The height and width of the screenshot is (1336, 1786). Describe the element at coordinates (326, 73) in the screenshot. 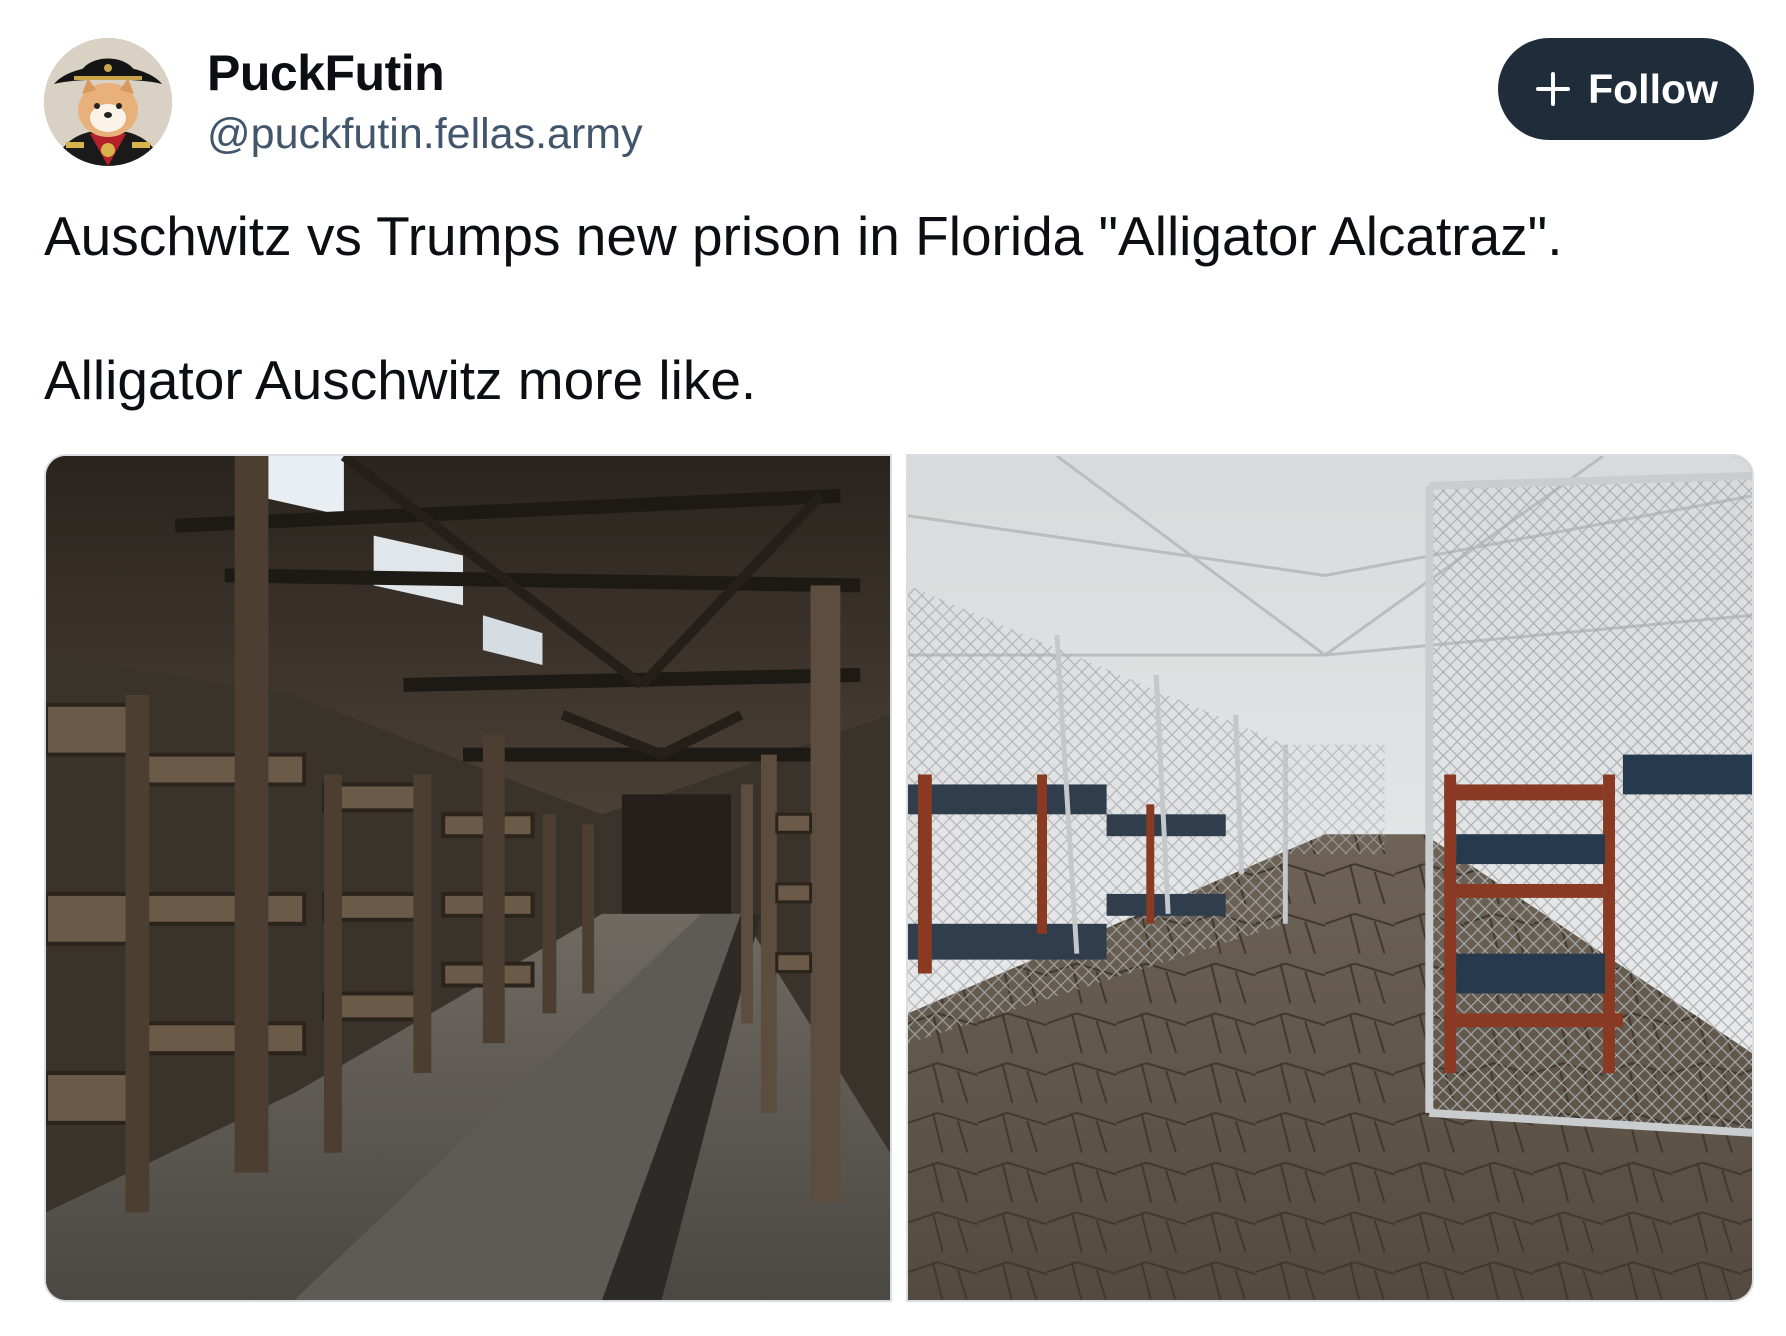

I see `author-display-name: PuckFutin` at that location.